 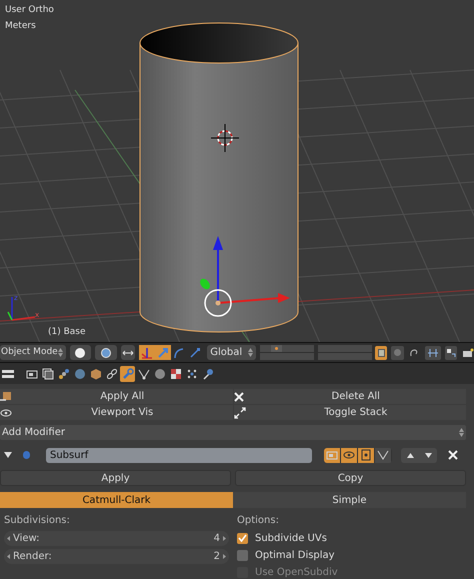 What do you see at coordinates (208, 374) in the screenshot?
I see `physics-icon` at bounding box center [208, 374].